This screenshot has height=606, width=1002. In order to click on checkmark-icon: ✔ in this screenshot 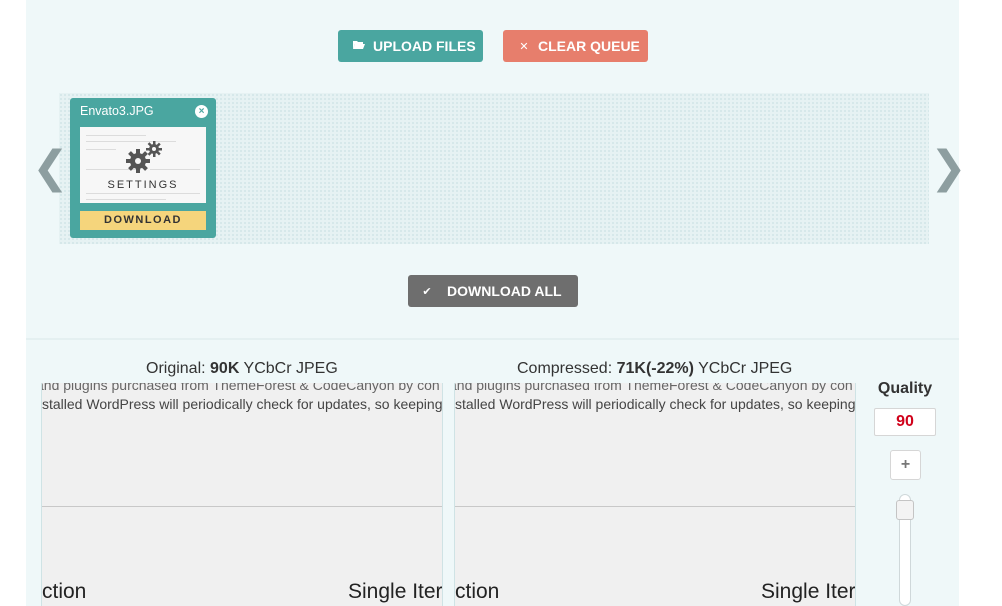, I will do `click(427, 291)`.